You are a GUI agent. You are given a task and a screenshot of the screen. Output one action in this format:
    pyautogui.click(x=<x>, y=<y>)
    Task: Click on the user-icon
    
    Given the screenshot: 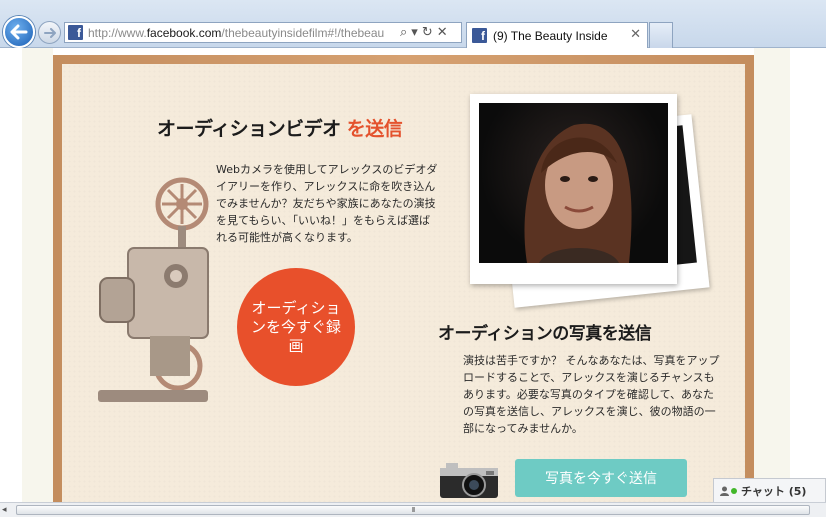 What is the action you would take?
    pyautogui.click(x=724, y=491)
    